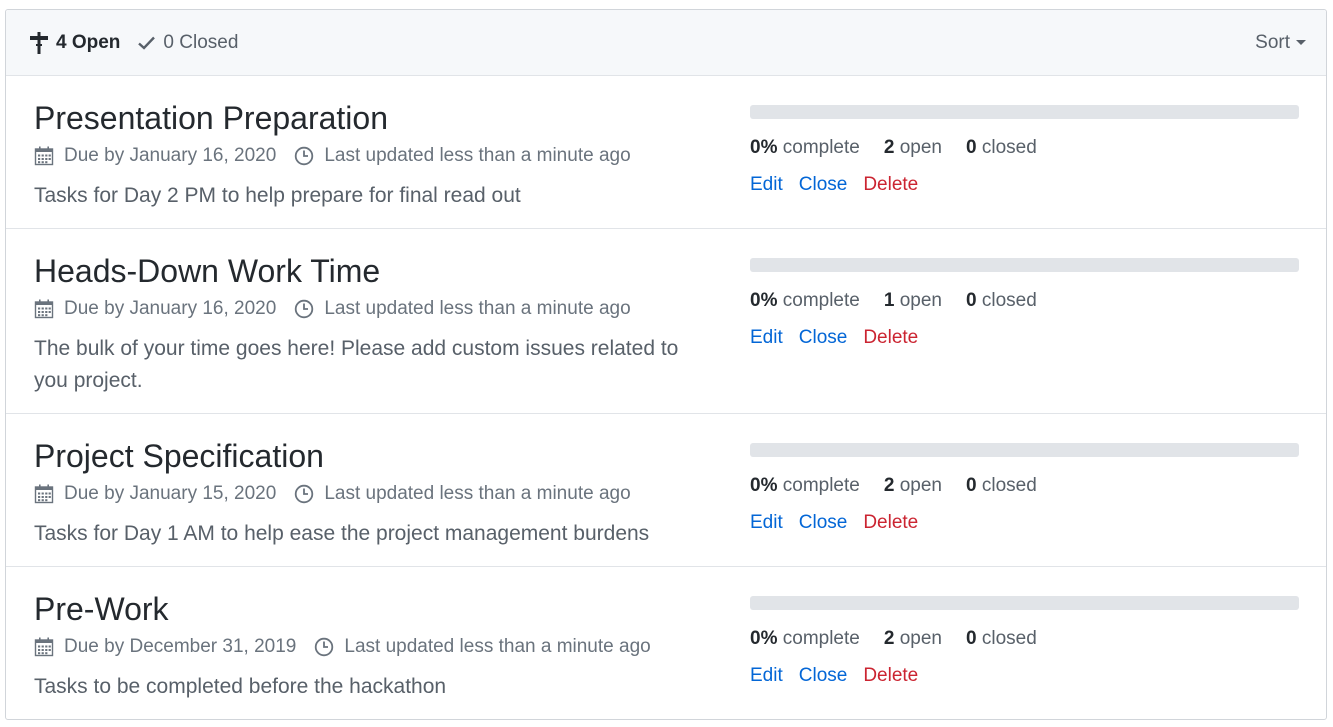 The width and height of the screenshot is (1333, 727). Describe the element at coordinates (201, 42) in the screenshot. I see `closed-filter-label: 0 Closed` at that location.